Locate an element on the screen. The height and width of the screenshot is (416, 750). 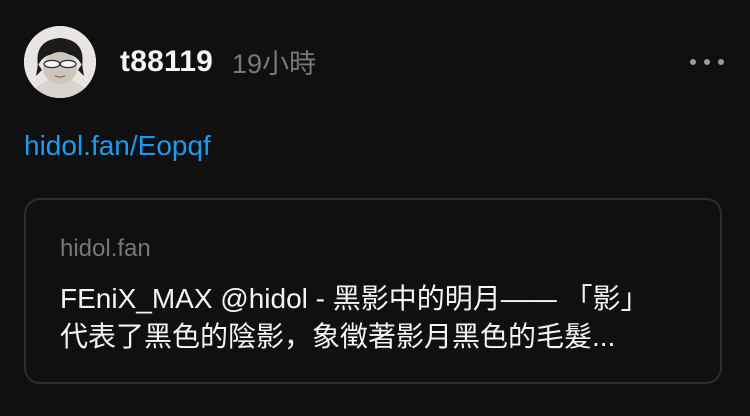
post-timestamp: 19小時 is located at coordinates (274, 64).